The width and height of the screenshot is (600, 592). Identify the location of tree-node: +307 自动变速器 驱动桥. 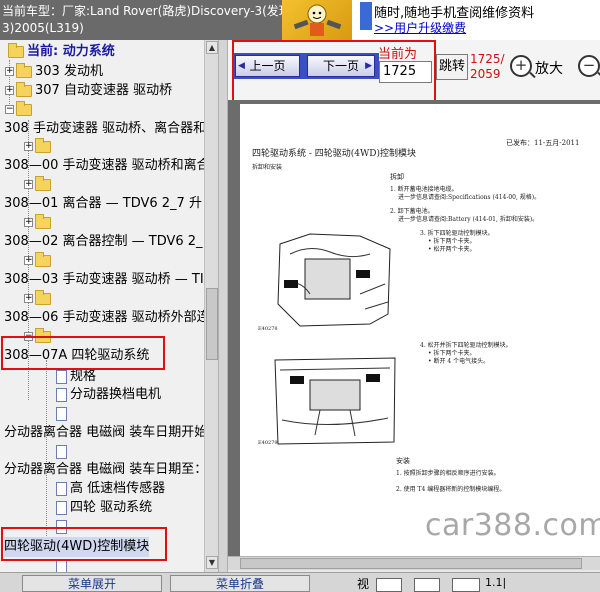
(88, 91).